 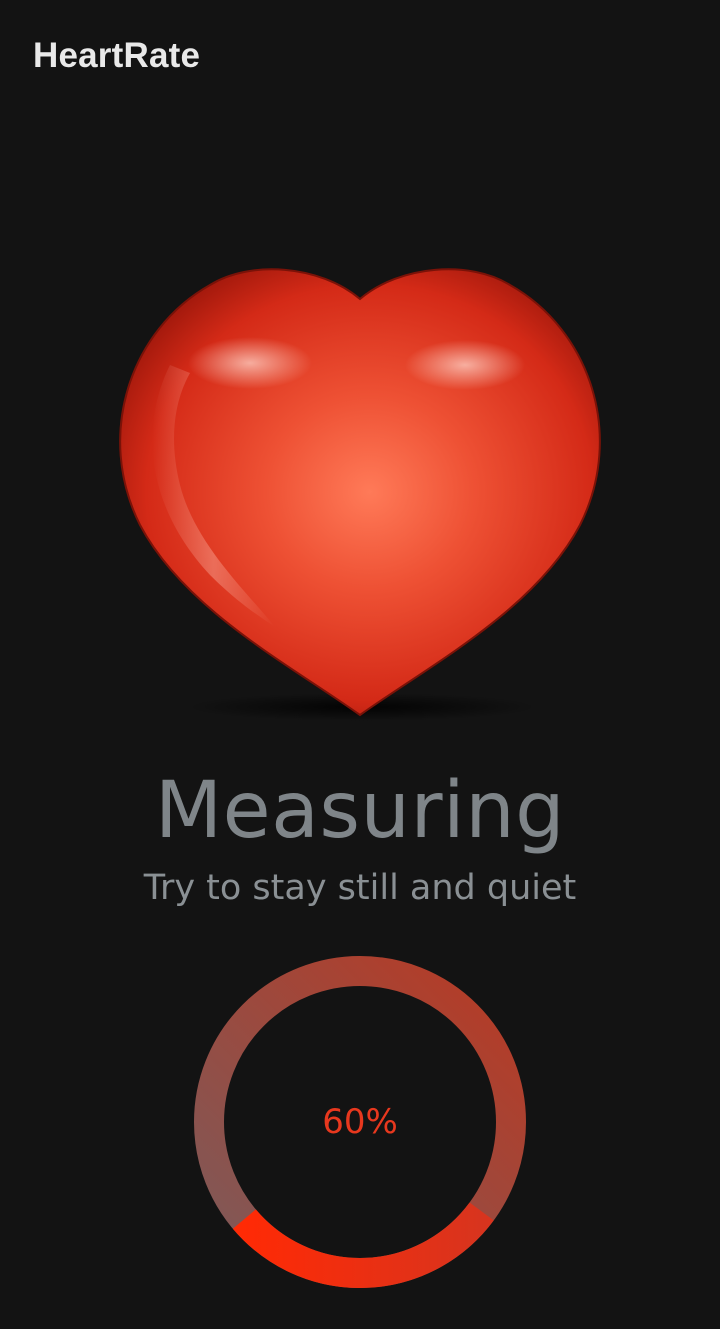 What do you see at coordinates (363, 1245) in the screenshot?
I see `progress-fill` at bounding box center [363, 1245].